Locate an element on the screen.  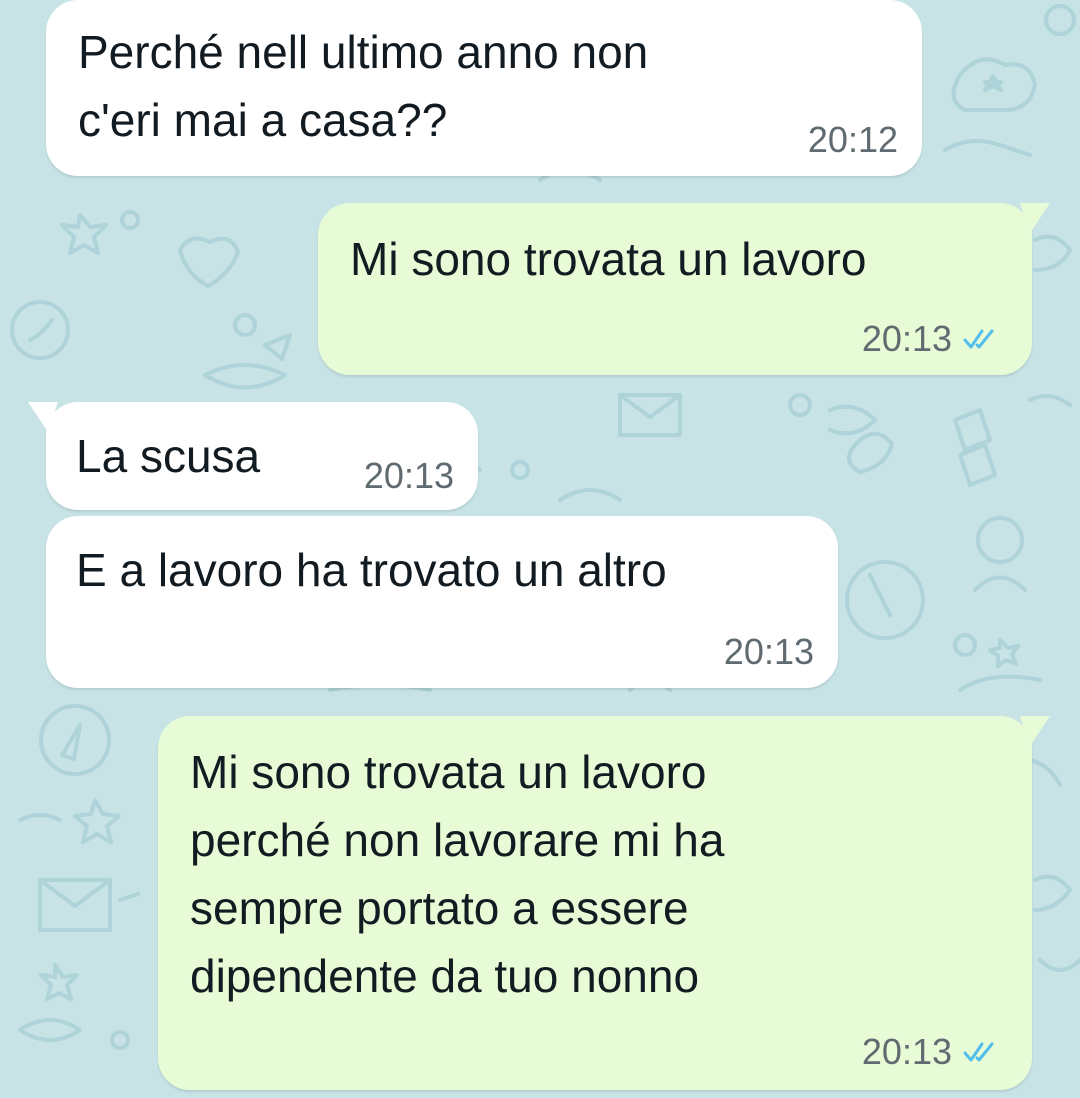
message-timestamp: 20:12 is located at coordinates (852, 139).